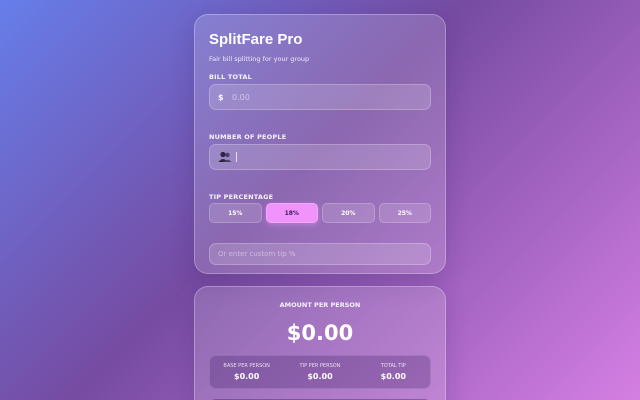  What do you see at coordinates (393, 366) in the screenshot?
I see `total-tip-label: TOTAL TIP` at bounding box center [393, 366].